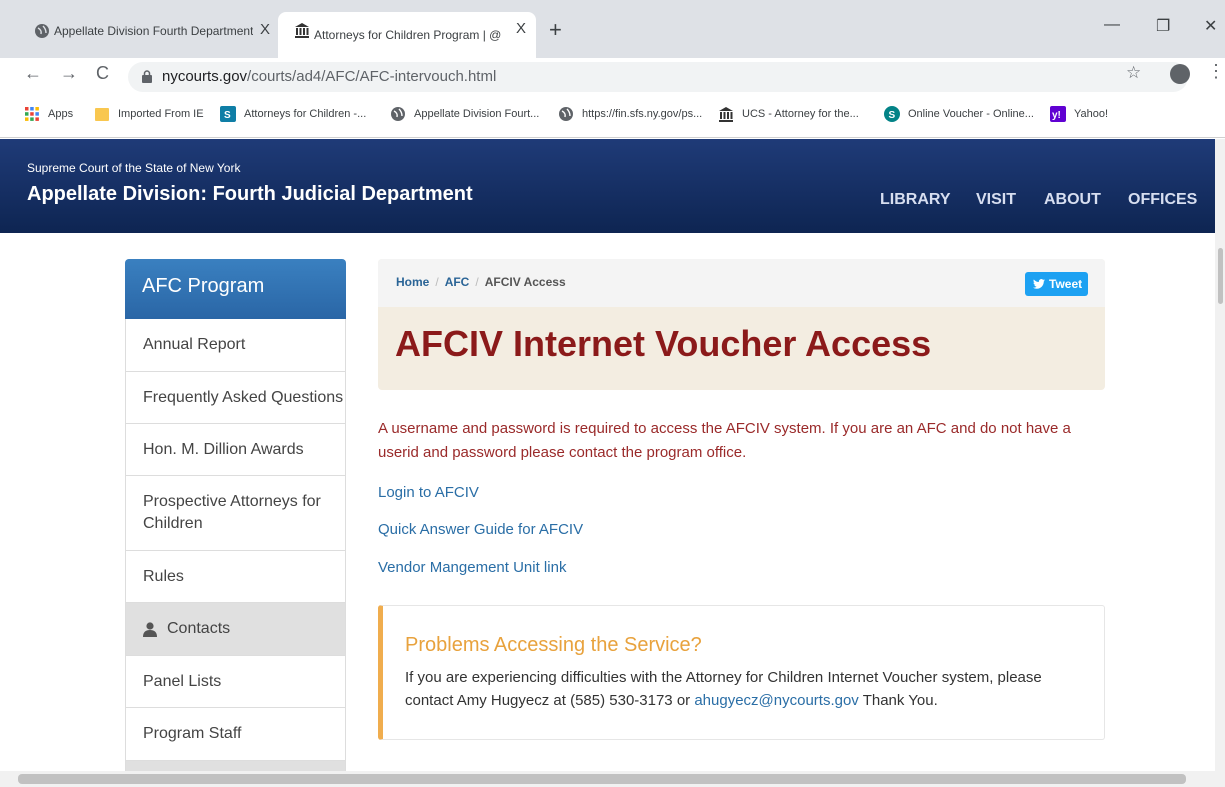  Describe the element at coordinates (1220, 276) in the screenshot. I see `vertical-scrollbar-thumb` at that location.